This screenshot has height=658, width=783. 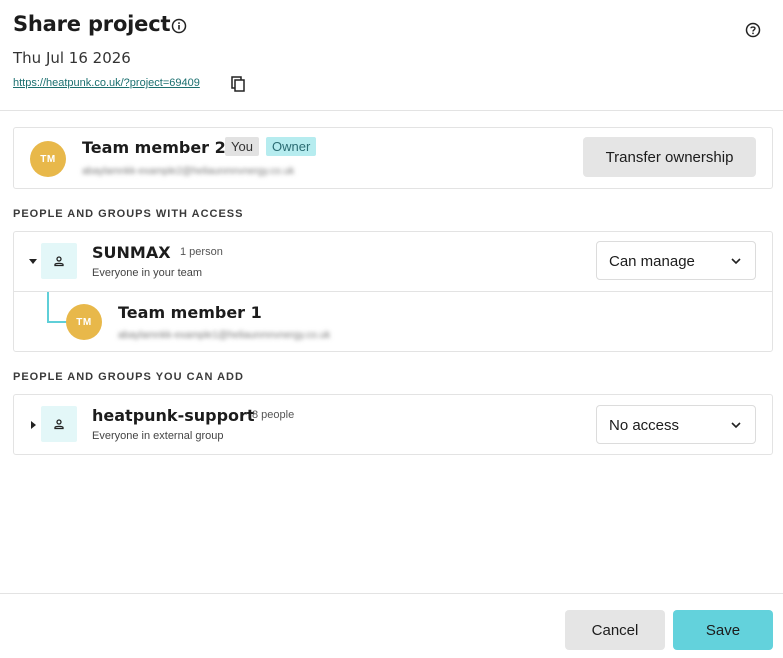 What do you see at coordinates (242, 146) in the screenshot?
I see `you-badge: You` at bounding box center [242, 146].